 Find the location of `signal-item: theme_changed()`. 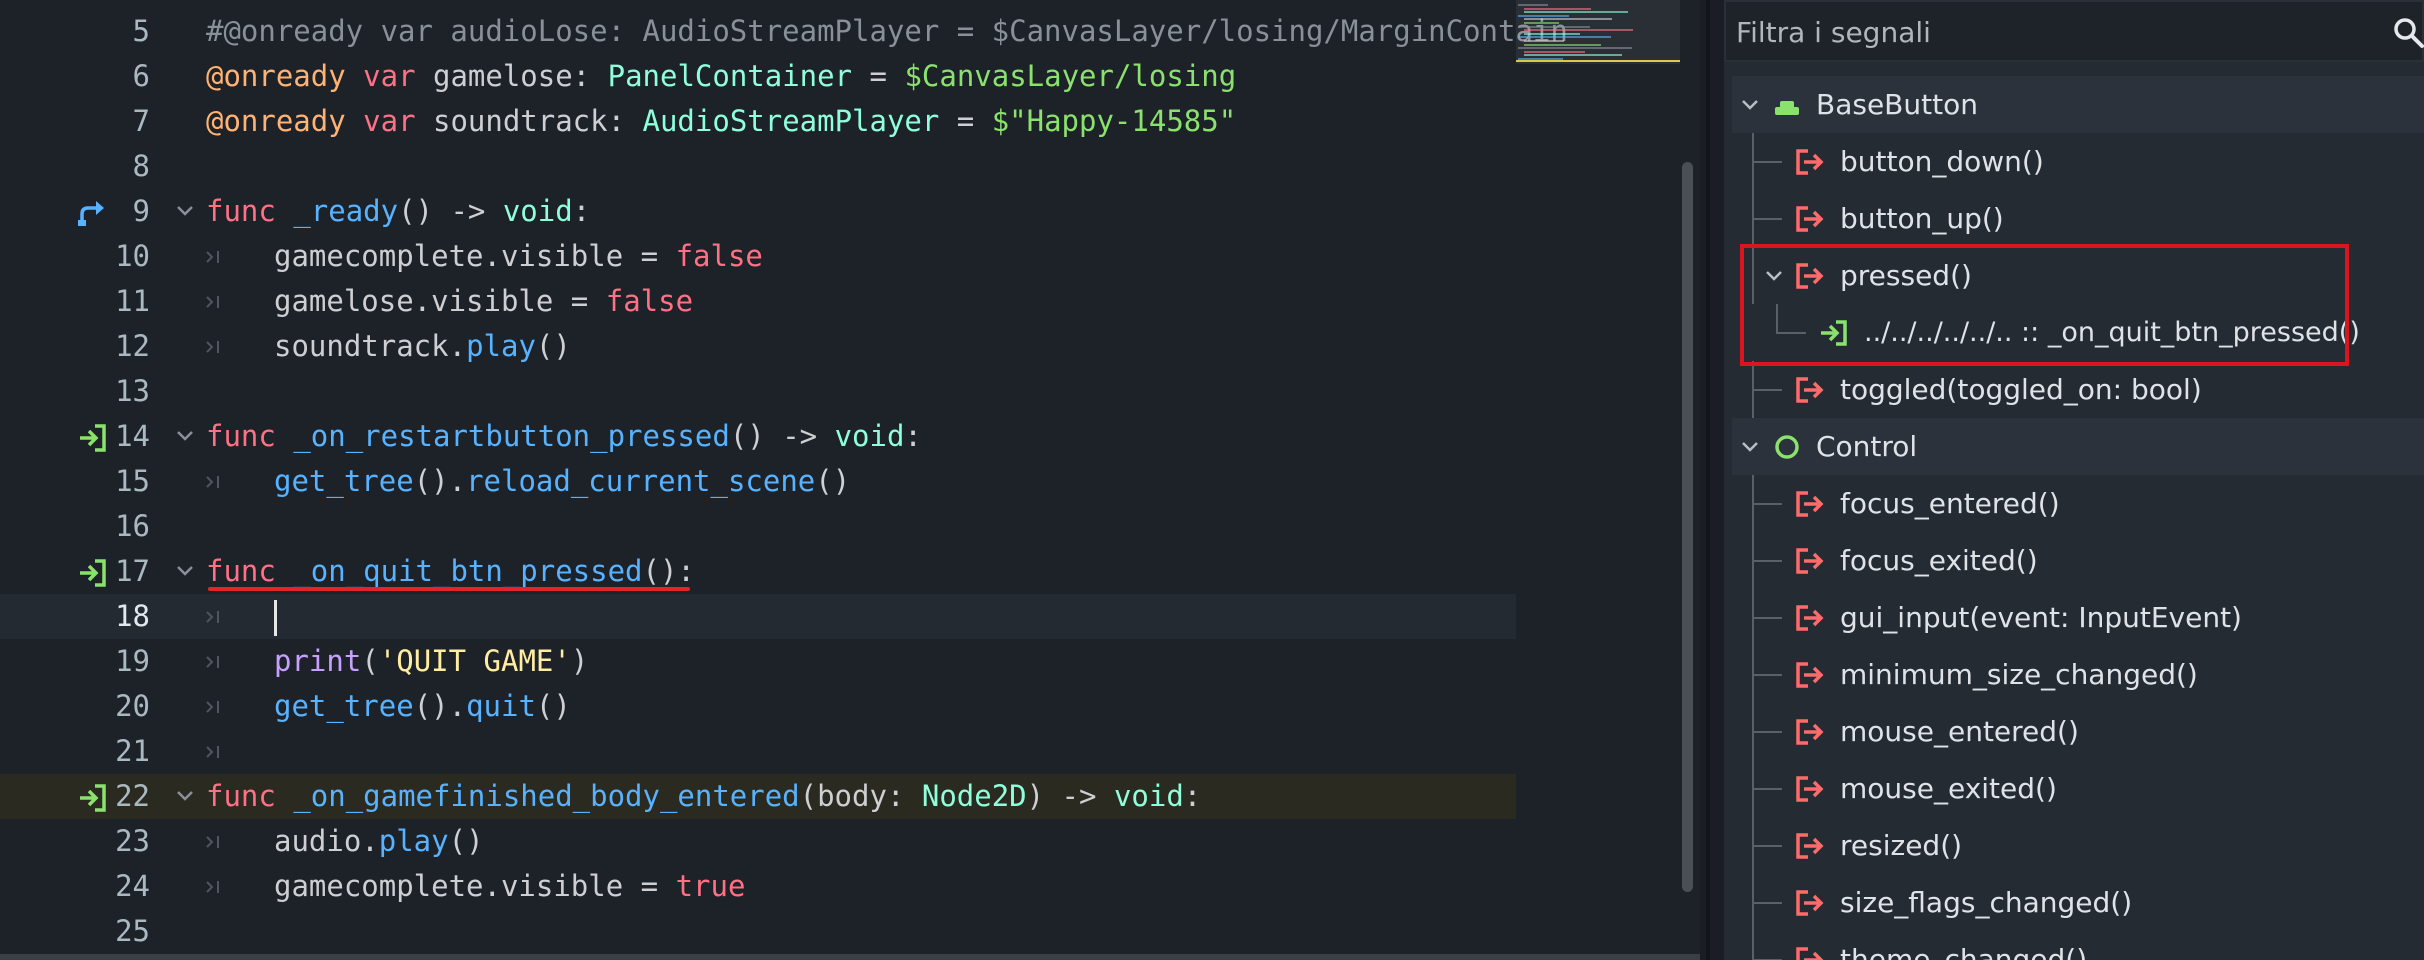

signal-item: theme_changed() is located at coordinates (2078, 945).